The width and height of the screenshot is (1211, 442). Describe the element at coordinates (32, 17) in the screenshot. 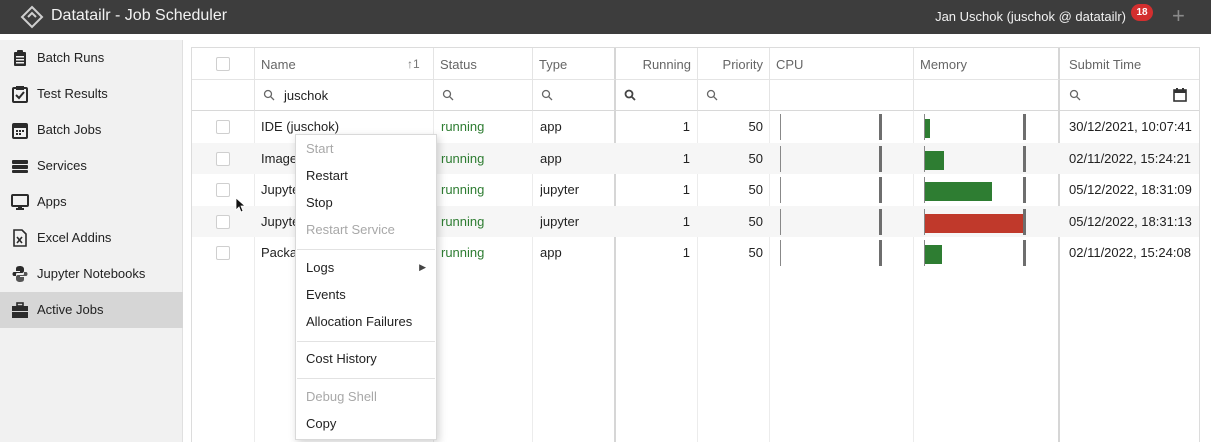

I see `datatailr-logo-icon` at that location.